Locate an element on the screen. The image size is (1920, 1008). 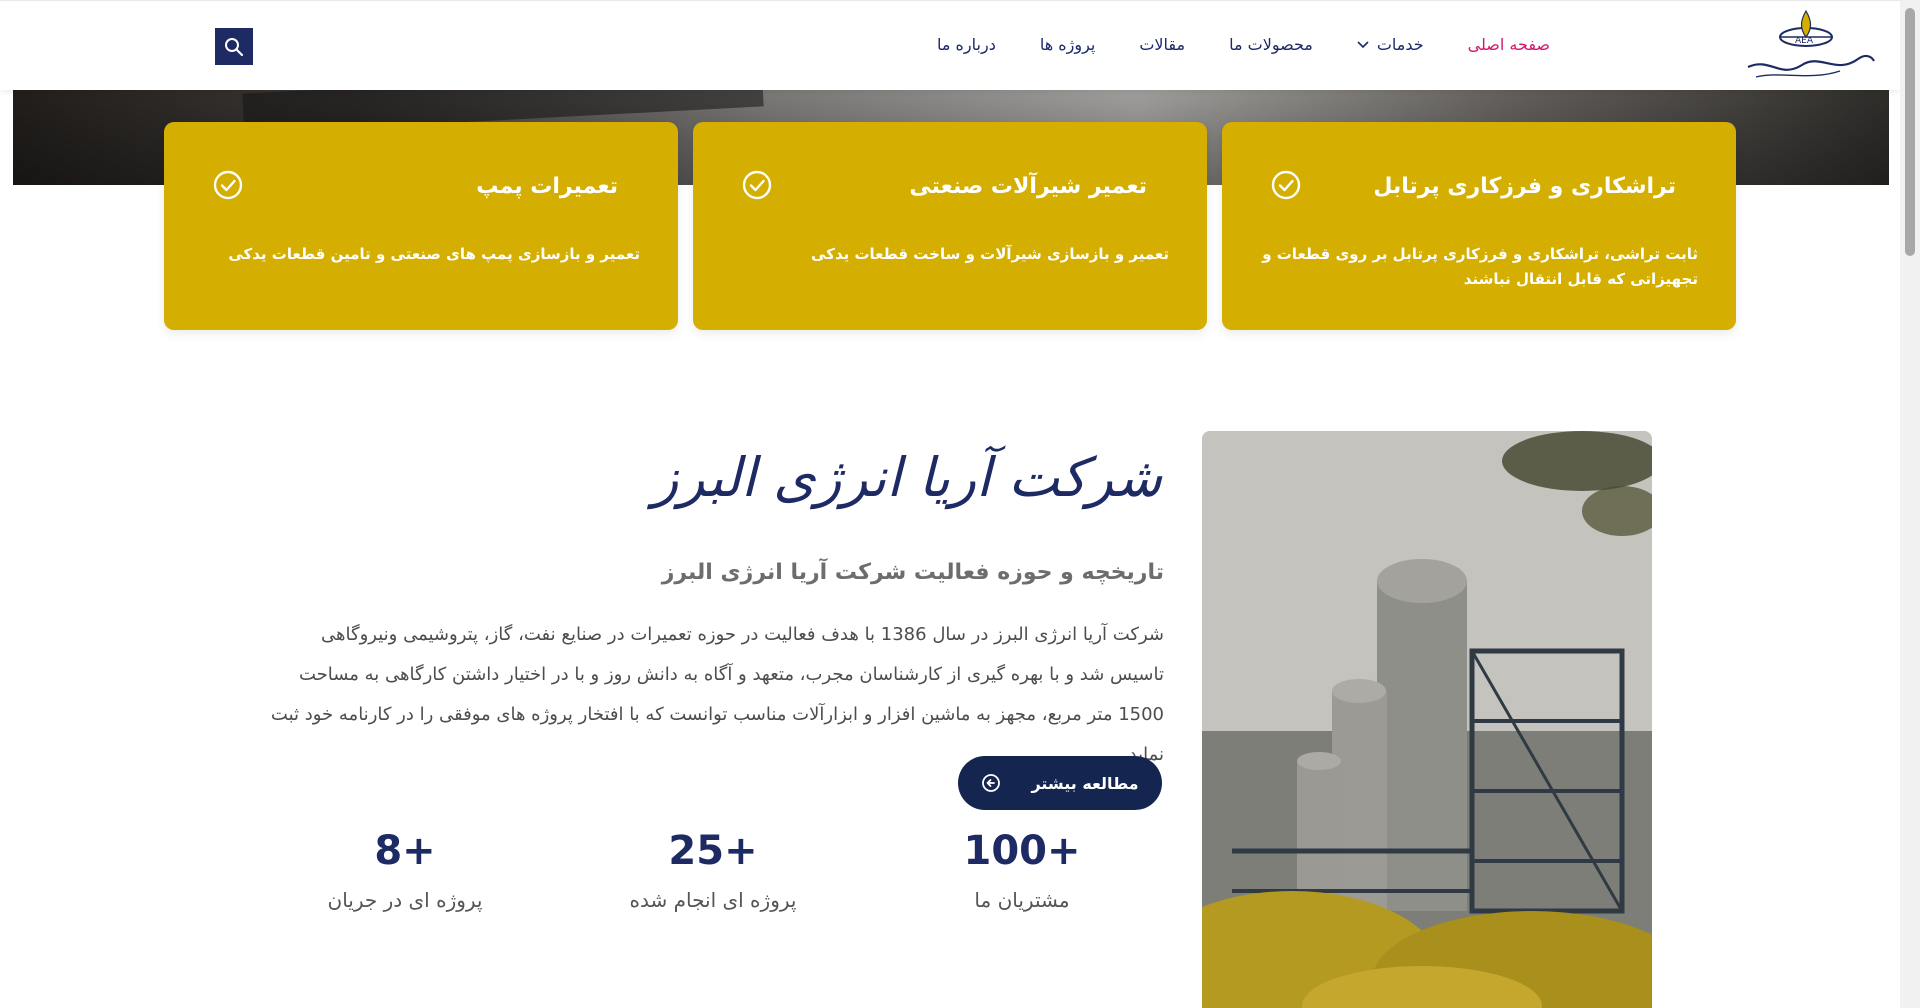
nav-item-home: صفحه اصلی is located at coordinates (1509, 44).